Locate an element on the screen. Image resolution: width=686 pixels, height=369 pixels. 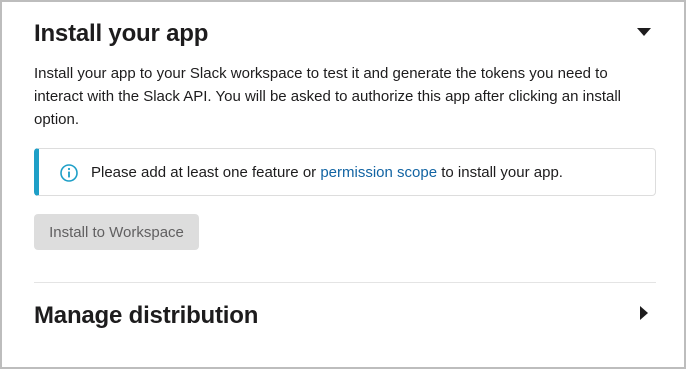
info-icon is located at coordinates (69, 173).